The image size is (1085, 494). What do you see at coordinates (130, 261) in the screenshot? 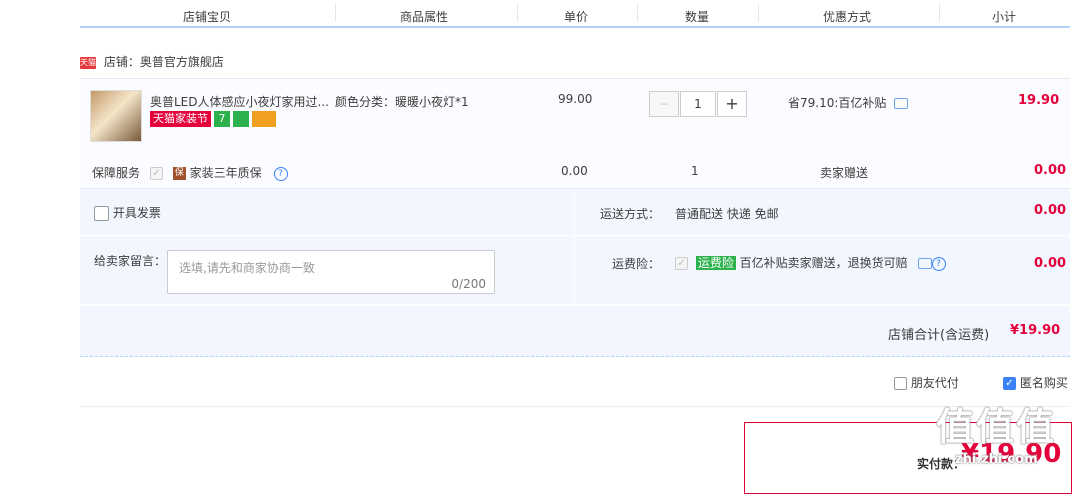
I see `message-label: 给卖家留言：` at bounding box center [130, 261].